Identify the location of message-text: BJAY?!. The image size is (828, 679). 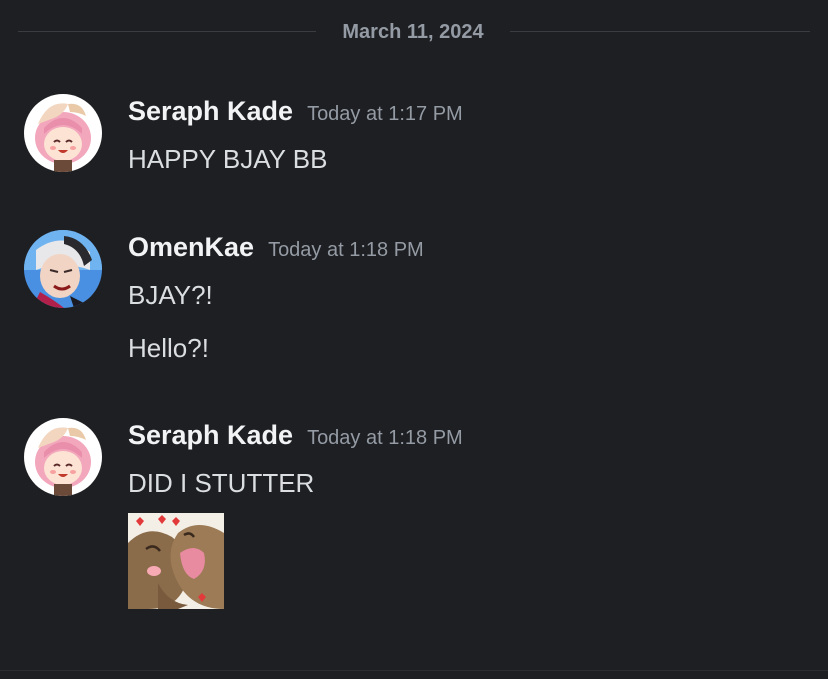
(170, 295).